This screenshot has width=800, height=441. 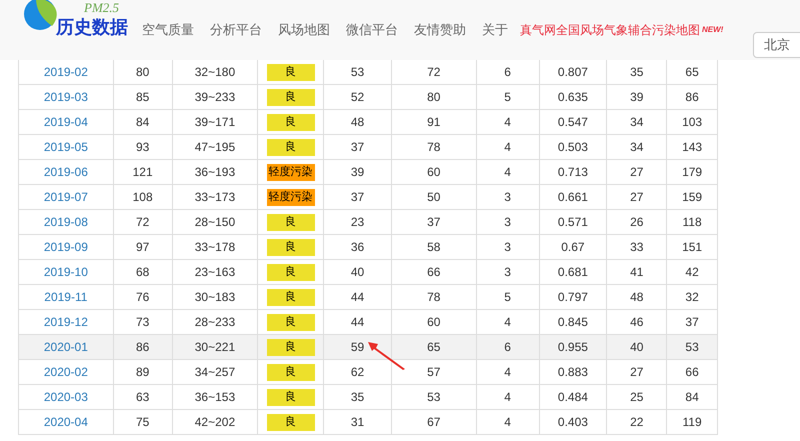 What do you see at coordinates (434, 172) in the screenshot?
I see `table-cell: 60` at bounding box center [434, 172].